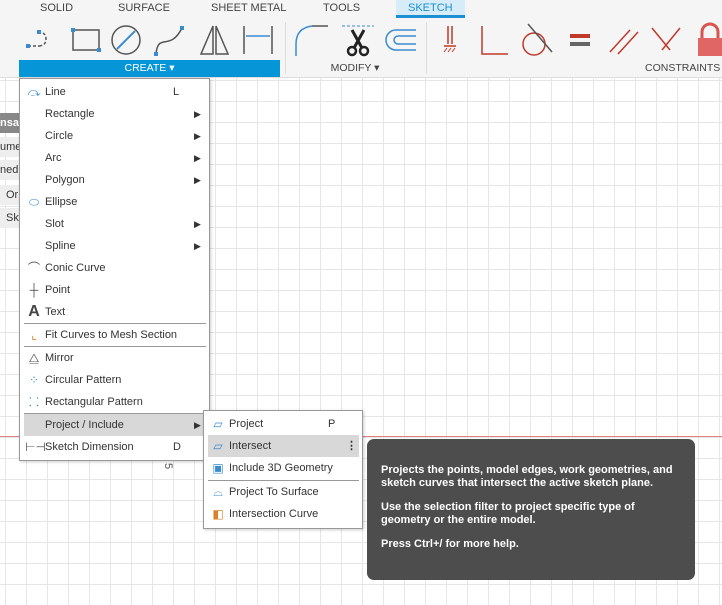 This screenshot has width=722, height=605. I want to click on menu-item-arc: Arc ▶, so click(115, 158).